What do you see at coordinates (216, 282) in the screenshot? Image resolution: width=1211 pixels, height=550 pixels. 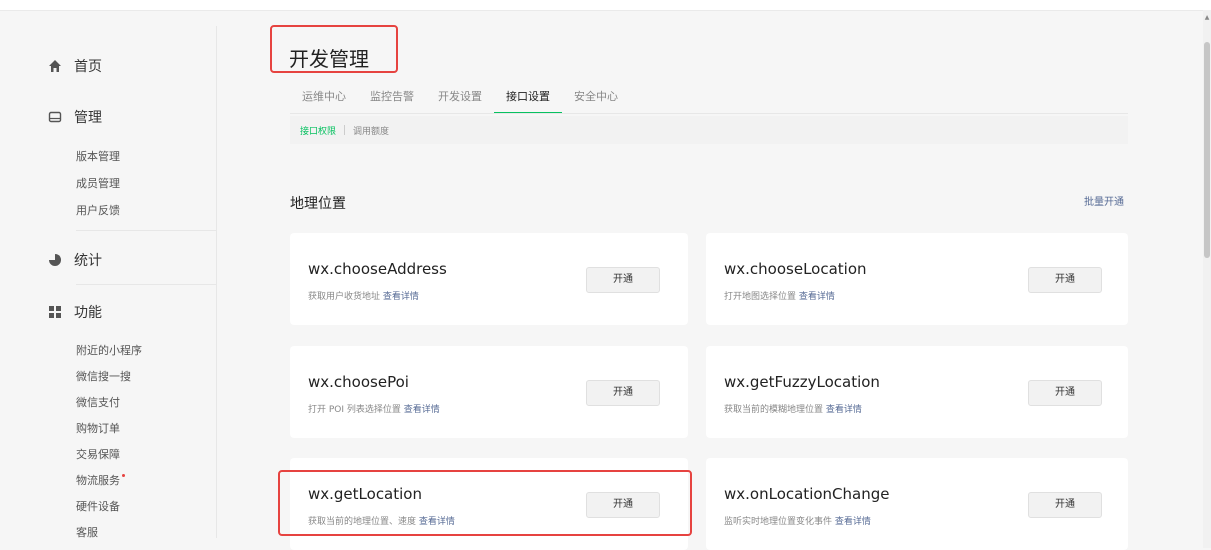 I see `sidebar-border` at bounding box center [216, 282].